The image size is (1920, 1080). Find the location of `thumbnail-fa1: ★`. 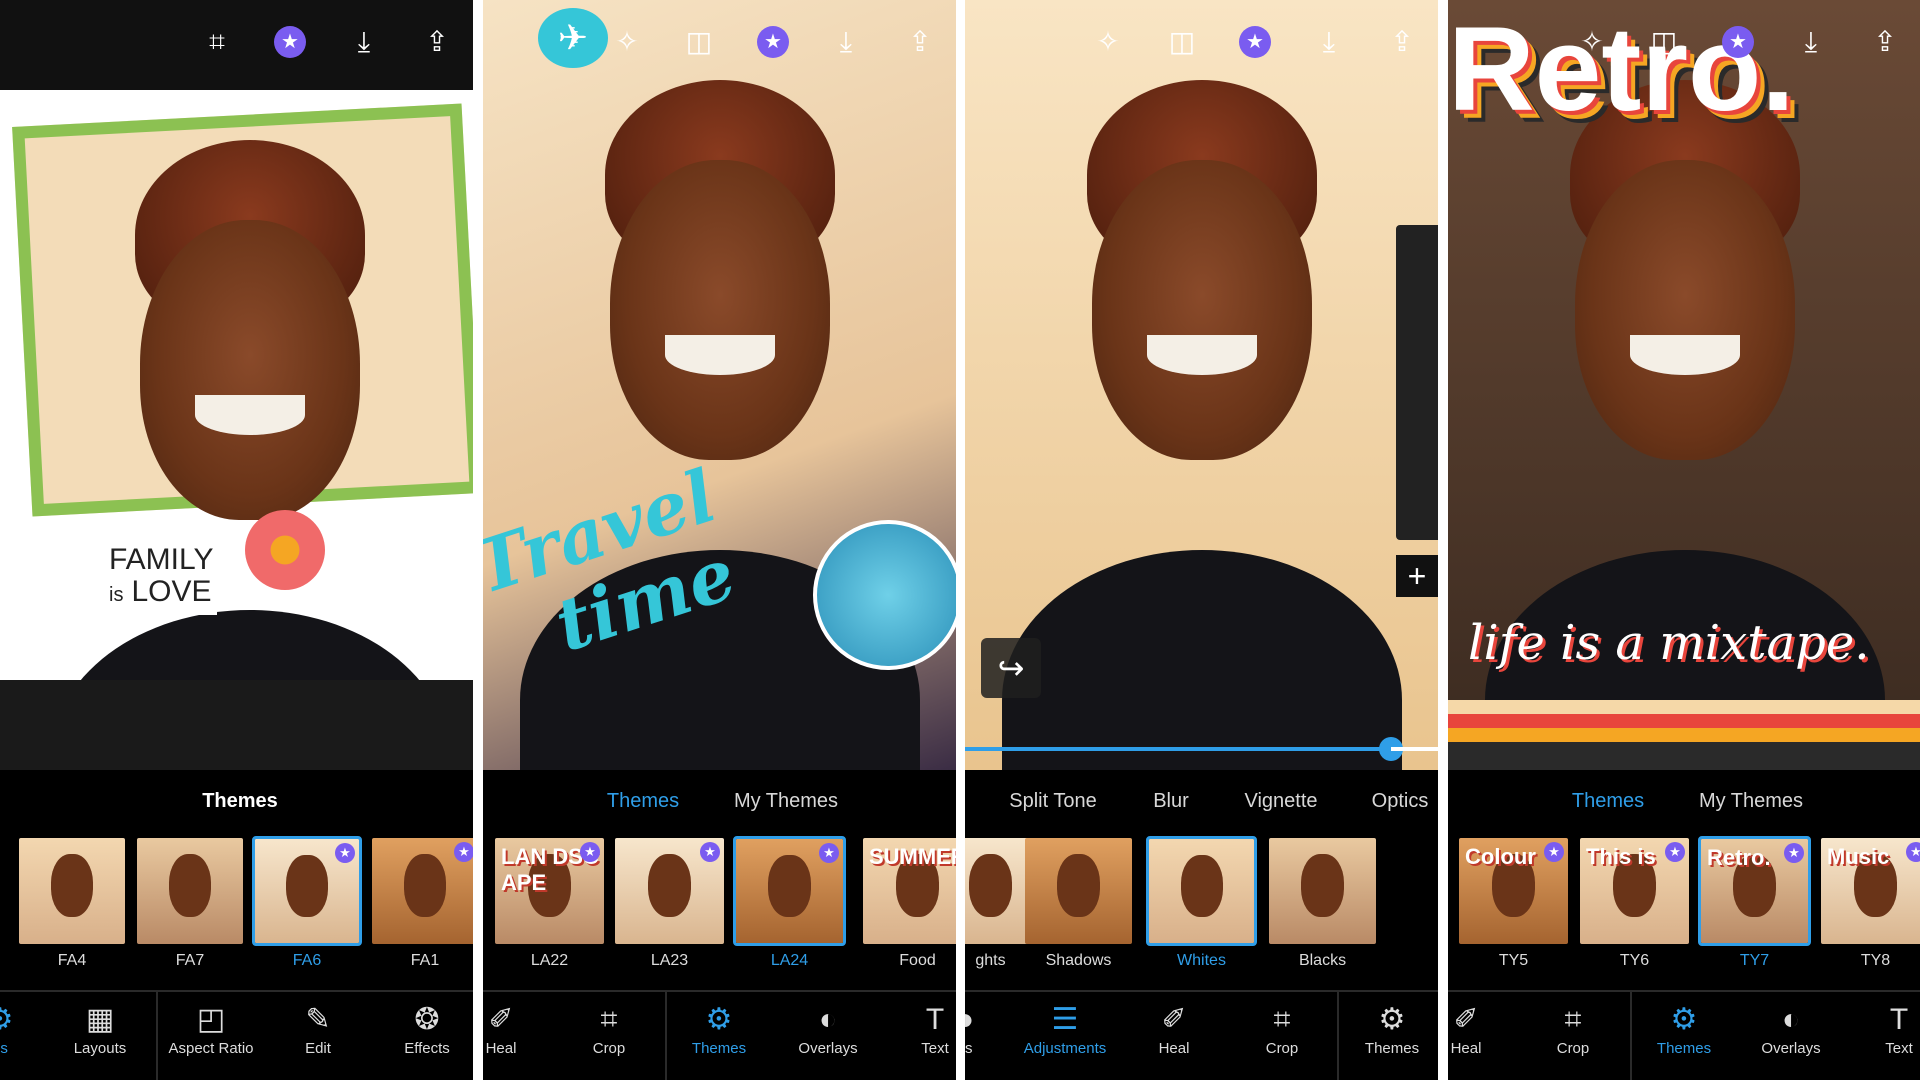

thumbnail-fa1: ★ is located at coordinates (421, 891).